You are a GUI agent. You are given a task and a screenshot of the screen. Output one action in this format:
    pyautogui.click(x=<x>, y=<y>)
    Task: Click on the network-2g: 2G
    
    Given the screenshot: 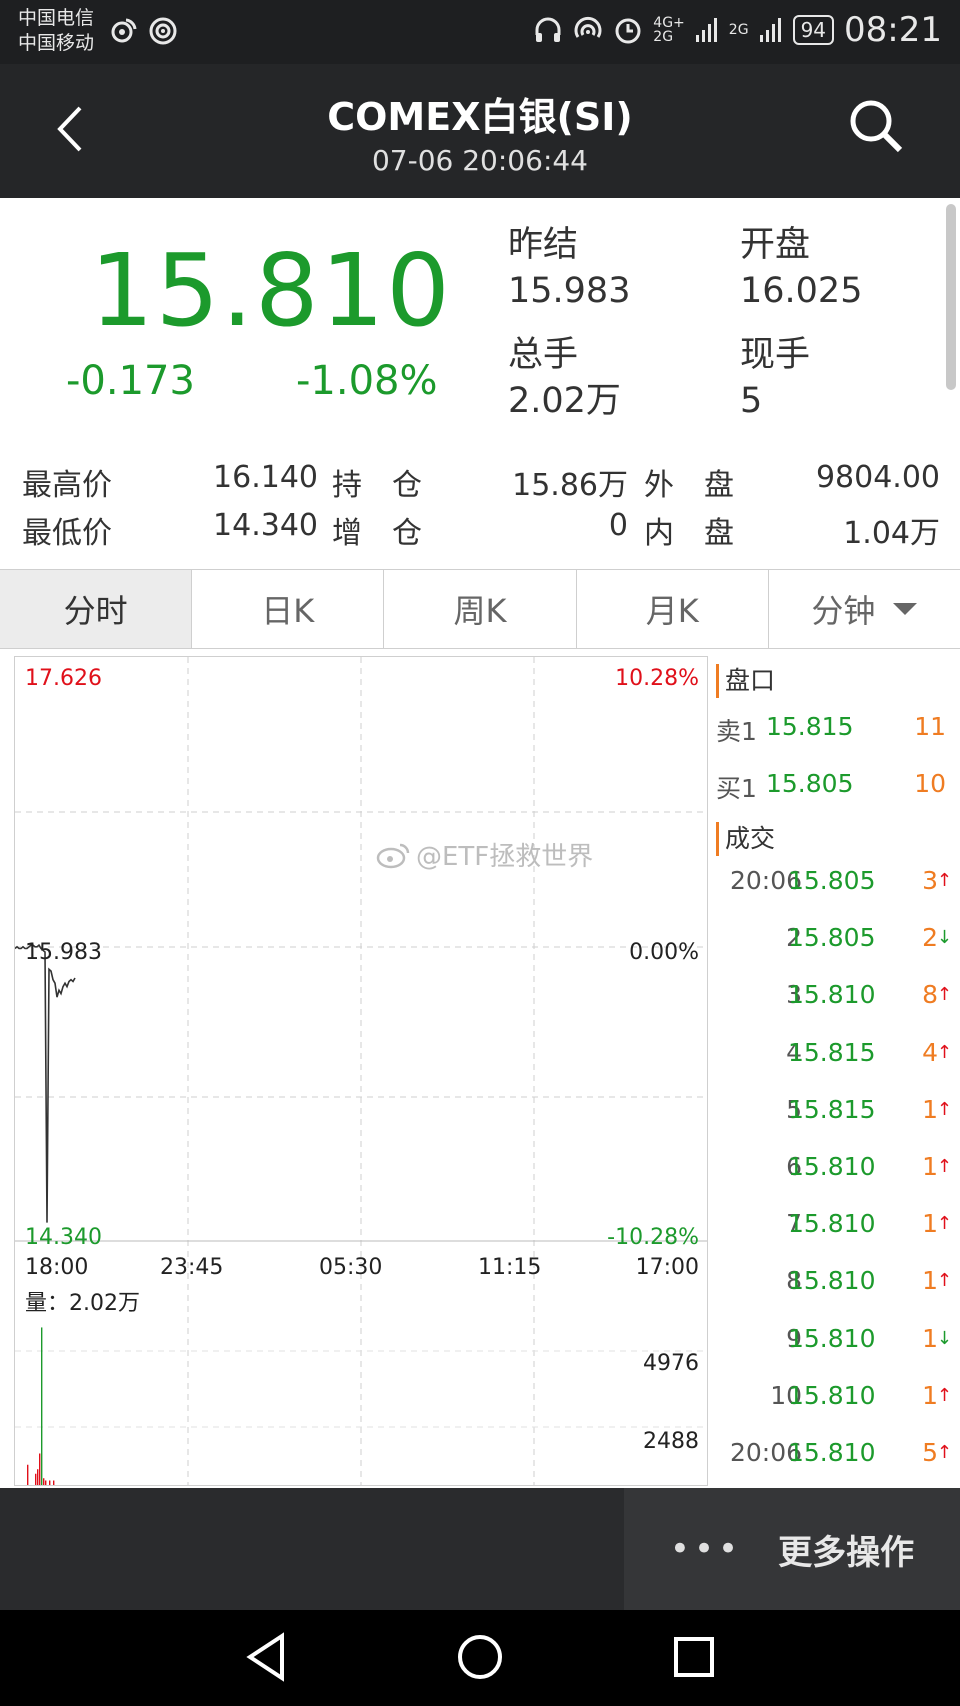 What is the action you would take?
    pyautogui.click(x=738, y=30)
    